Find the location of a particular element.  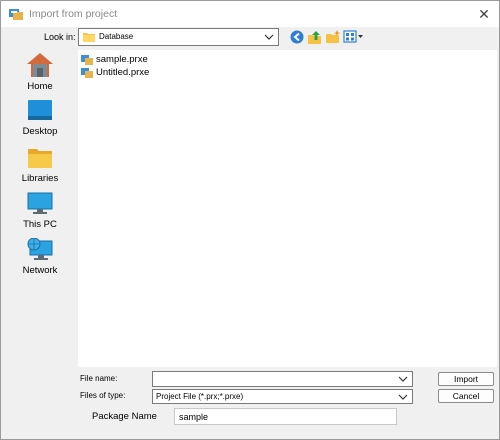

sidebar-item-label: This PC is located at coordinates (40, 224).